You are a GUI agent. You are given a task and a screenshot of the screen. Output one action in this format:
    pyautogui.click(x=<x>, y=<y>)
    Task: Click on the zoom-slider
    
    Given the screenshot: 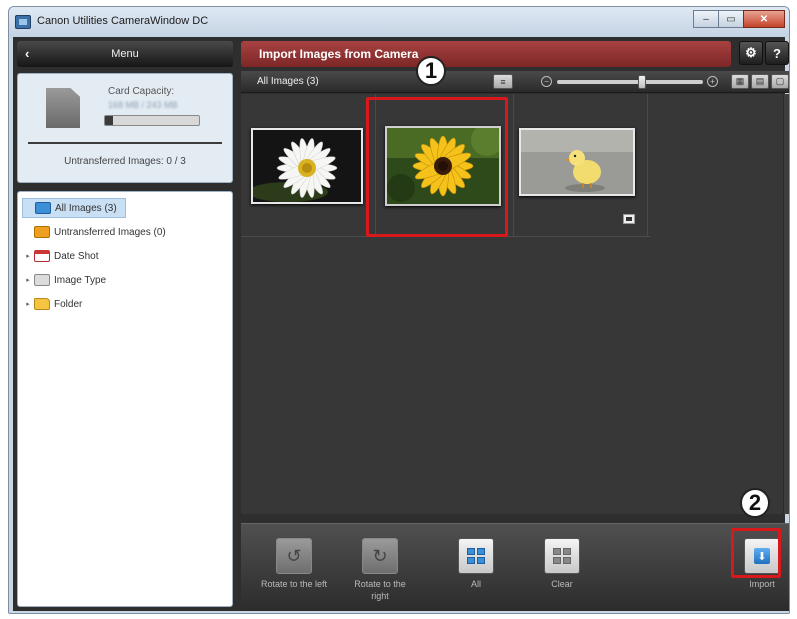 What is the action you would take?
    pyautogui.click(x=630, y=82)
    